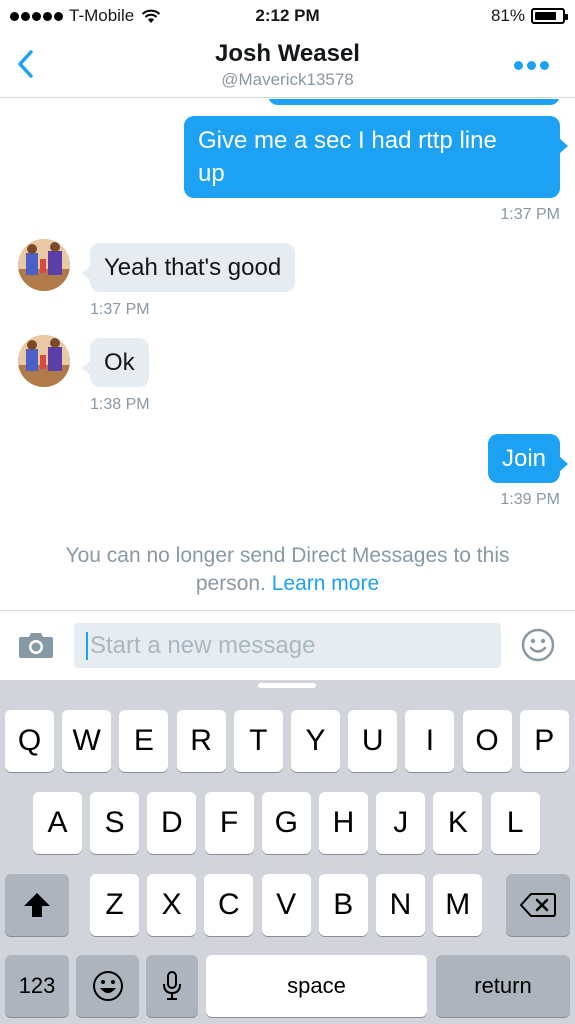 The image size is (575, 1024). I want to click on microphone-icon, so click(172, 985).